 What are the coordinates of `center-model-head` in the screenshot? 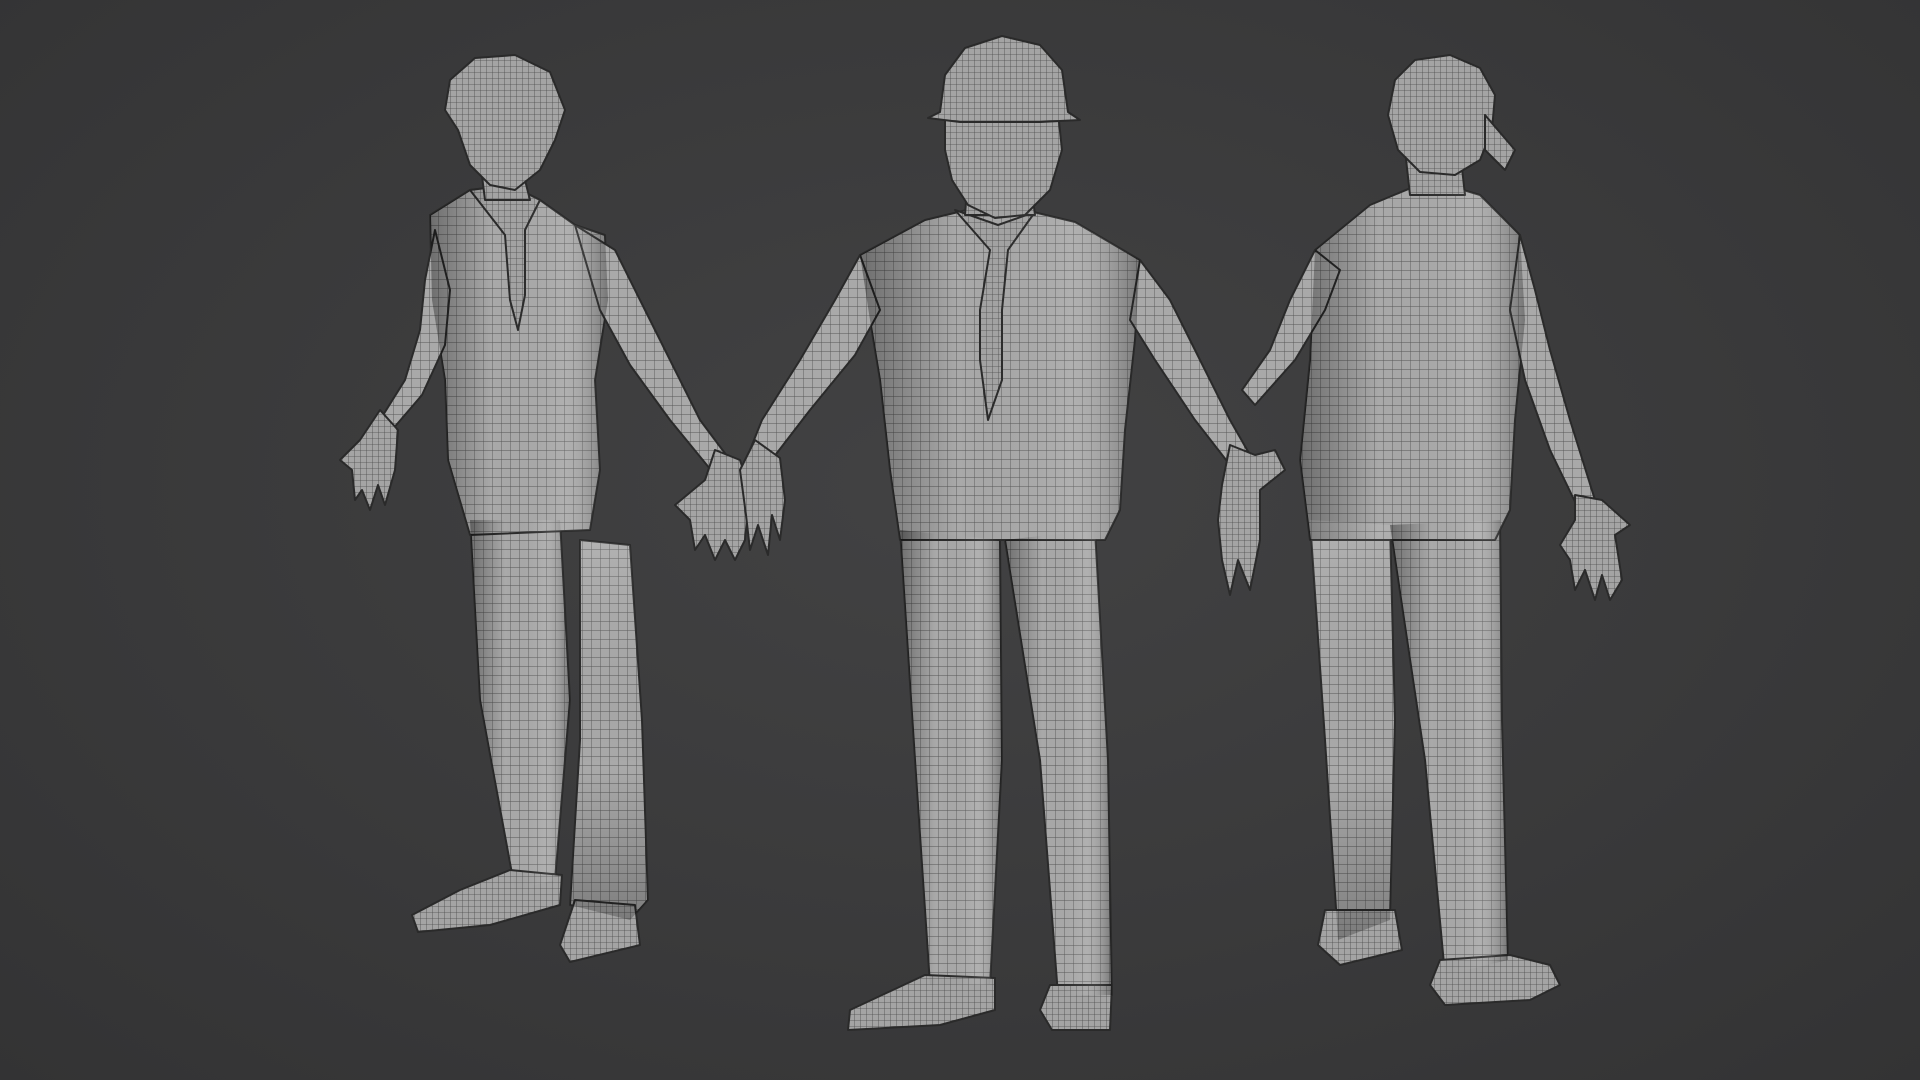 It's located at (1003, 165).